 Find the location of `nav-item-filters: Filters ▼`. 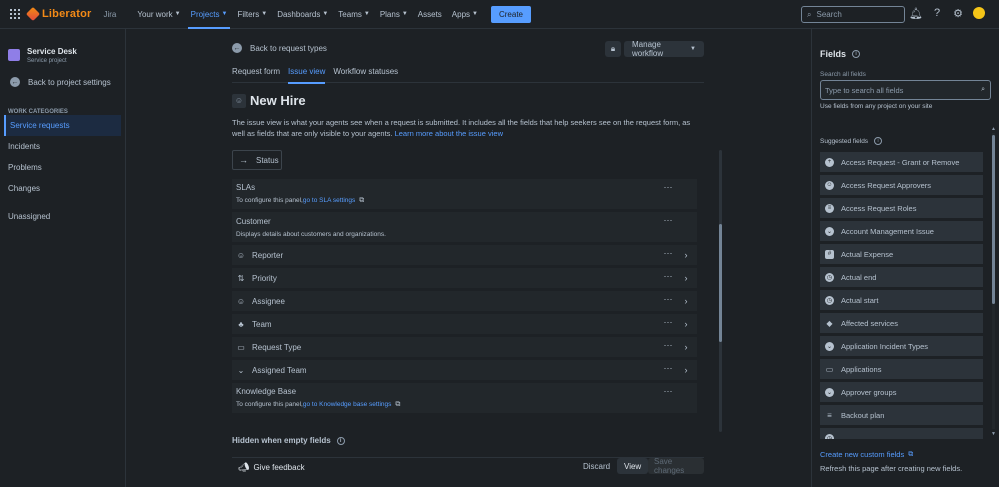

nav-item-filters: Filters ▼ is located at coordinates (252, 14).